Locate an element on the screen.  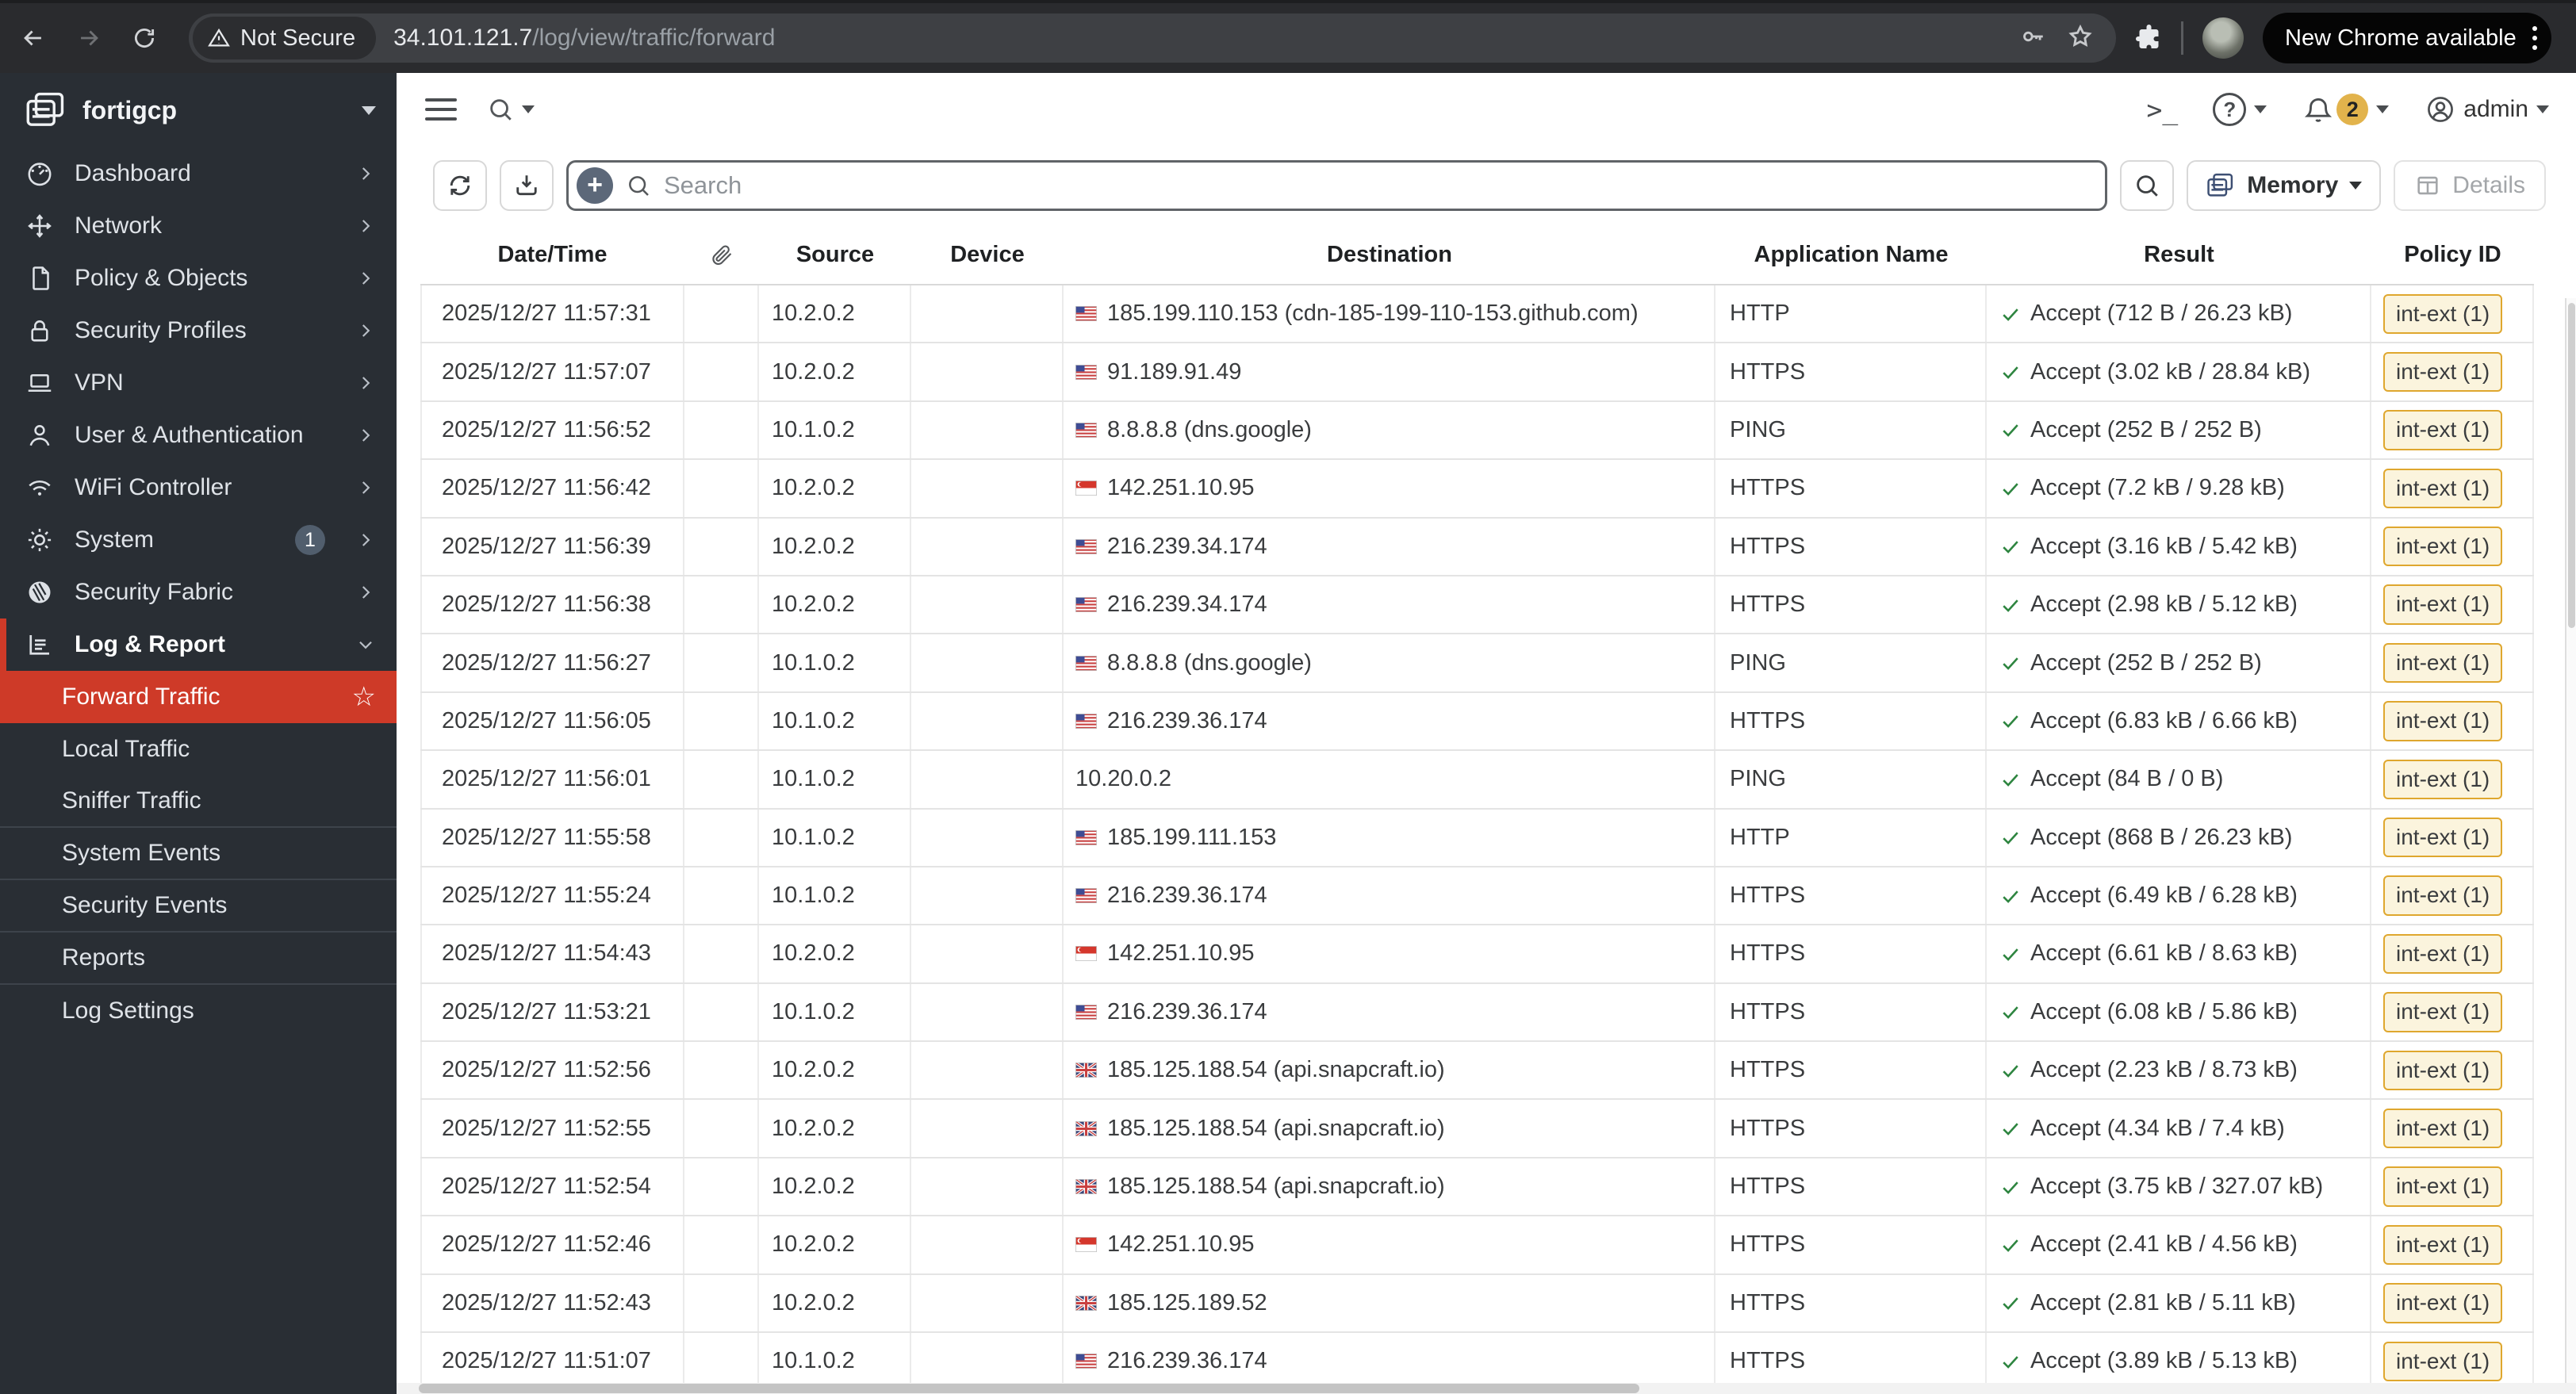
sidebar-item-policy-objects: Policy & Objects is located at coordinates (199, 278).